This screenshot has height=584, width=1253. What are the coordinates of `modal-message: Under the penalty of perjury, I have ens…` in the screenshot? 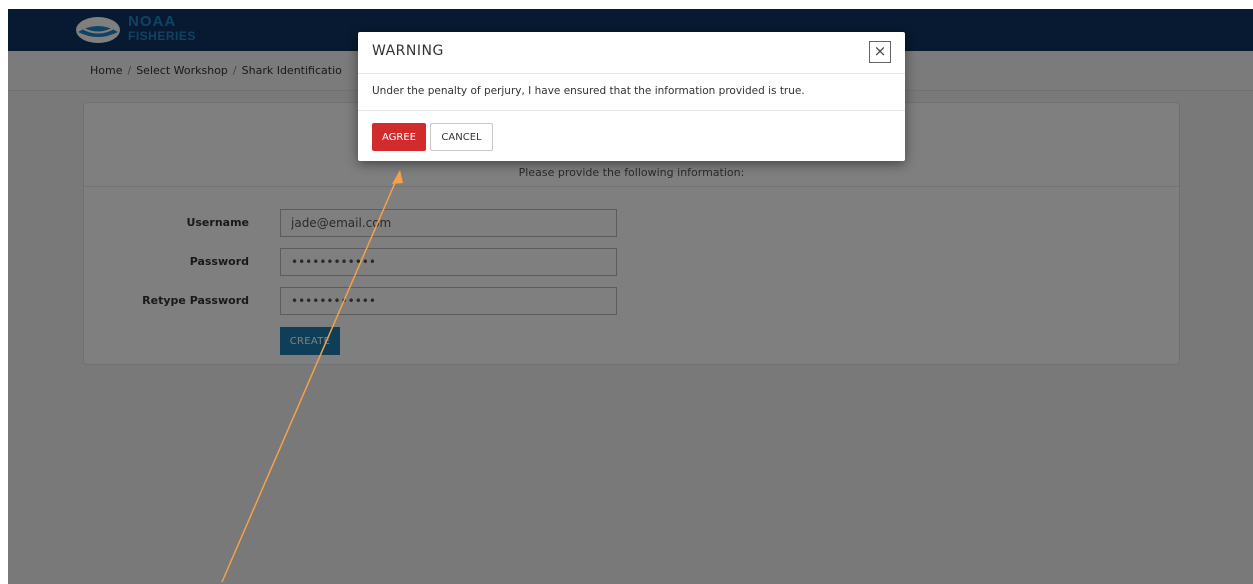 It's located at (588, 91).